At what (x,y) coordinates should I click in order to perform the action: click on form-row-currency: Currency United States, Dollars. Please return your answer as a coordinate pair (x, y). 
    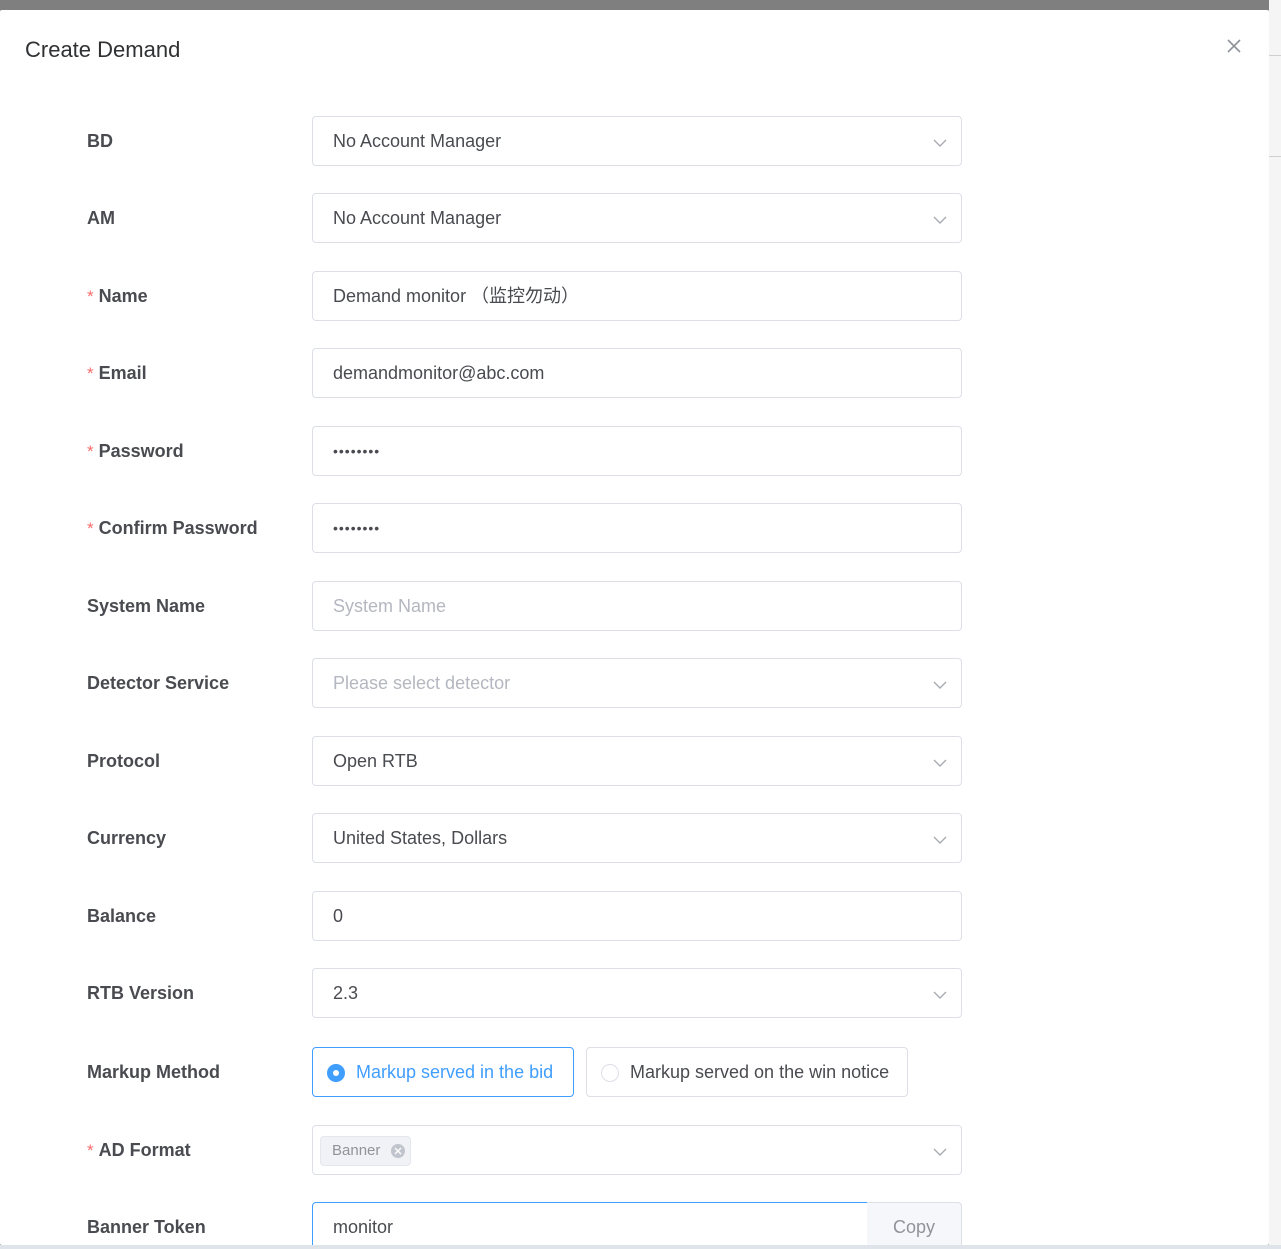
    Looking at the image, I should click on (634, 838).